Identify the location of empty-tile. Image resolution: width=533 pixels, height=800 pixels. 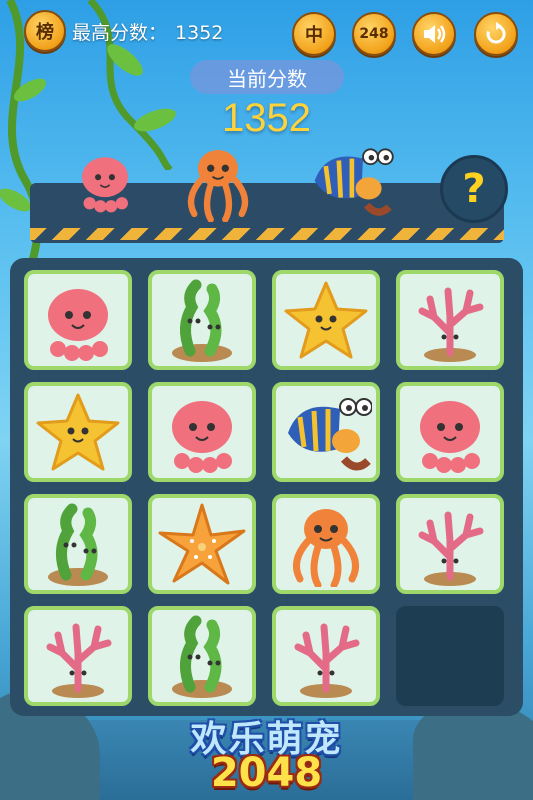
(450, 656).